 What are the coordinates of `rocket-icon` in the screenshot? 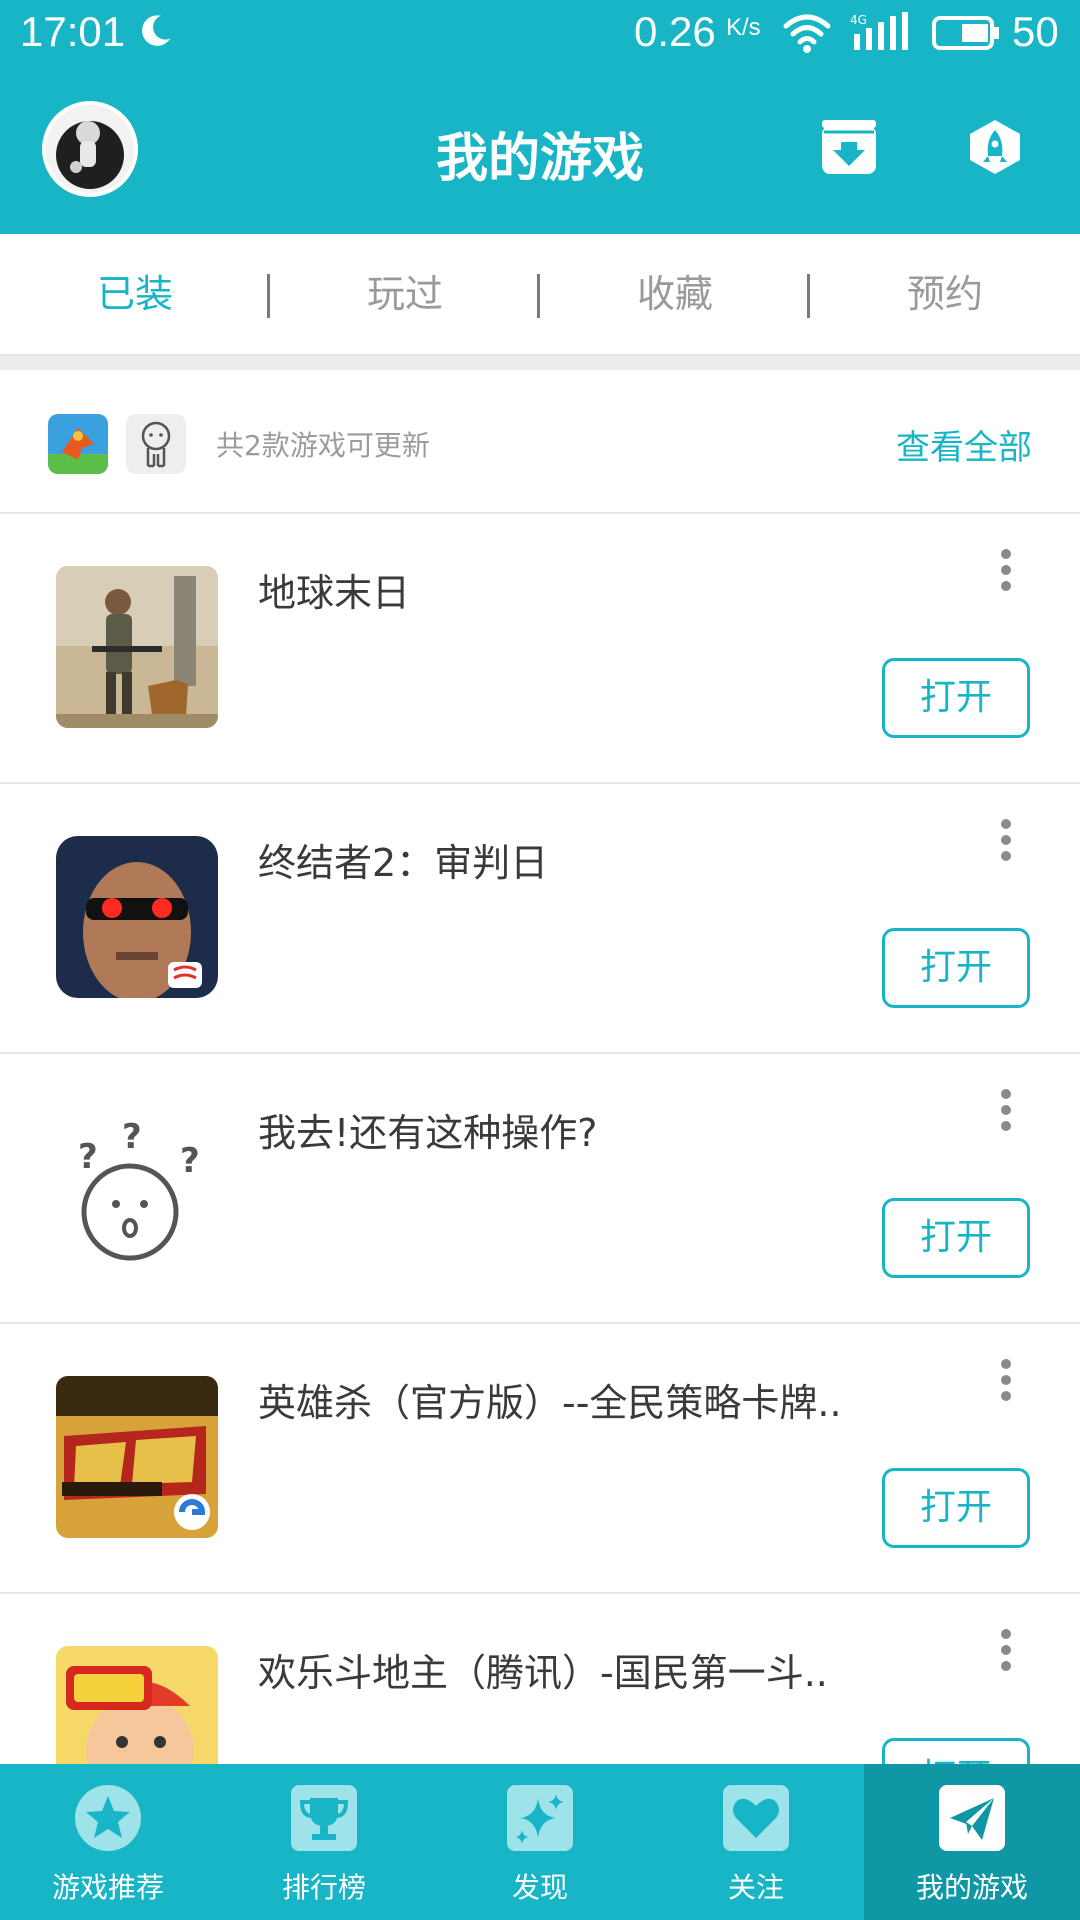 It's located at (995, 147).